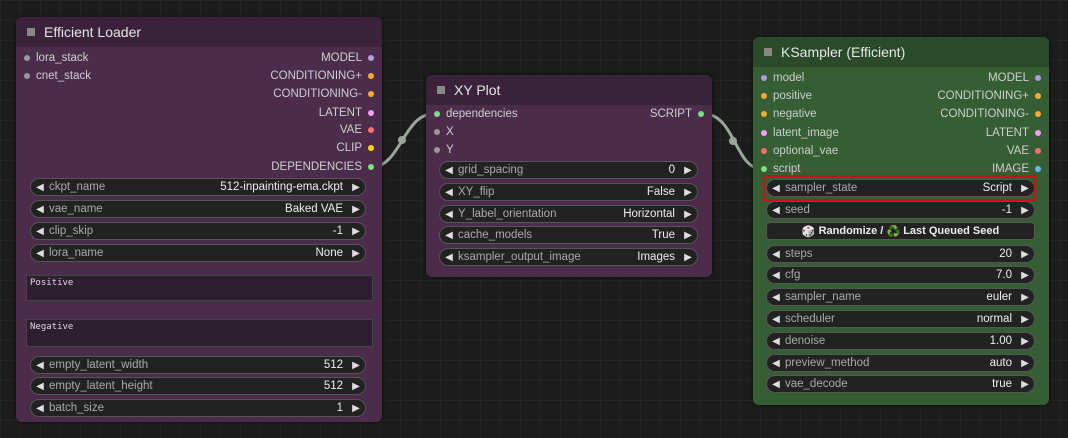 This screenshot has height=438, width=1068. What do you see at coordinates (199, 32) in the screenshot?
I see `efficient-loader-title: Efficient Loader` at bounding box center [199, 32].